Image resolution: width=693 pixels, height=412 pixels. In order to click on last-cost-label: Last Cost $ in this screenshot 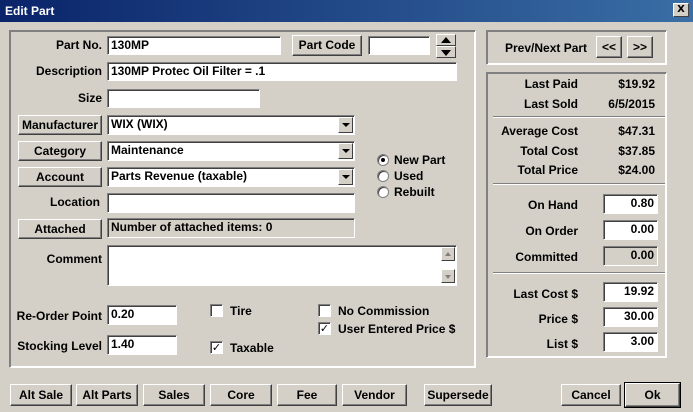, I will do `click(545, 294)`.